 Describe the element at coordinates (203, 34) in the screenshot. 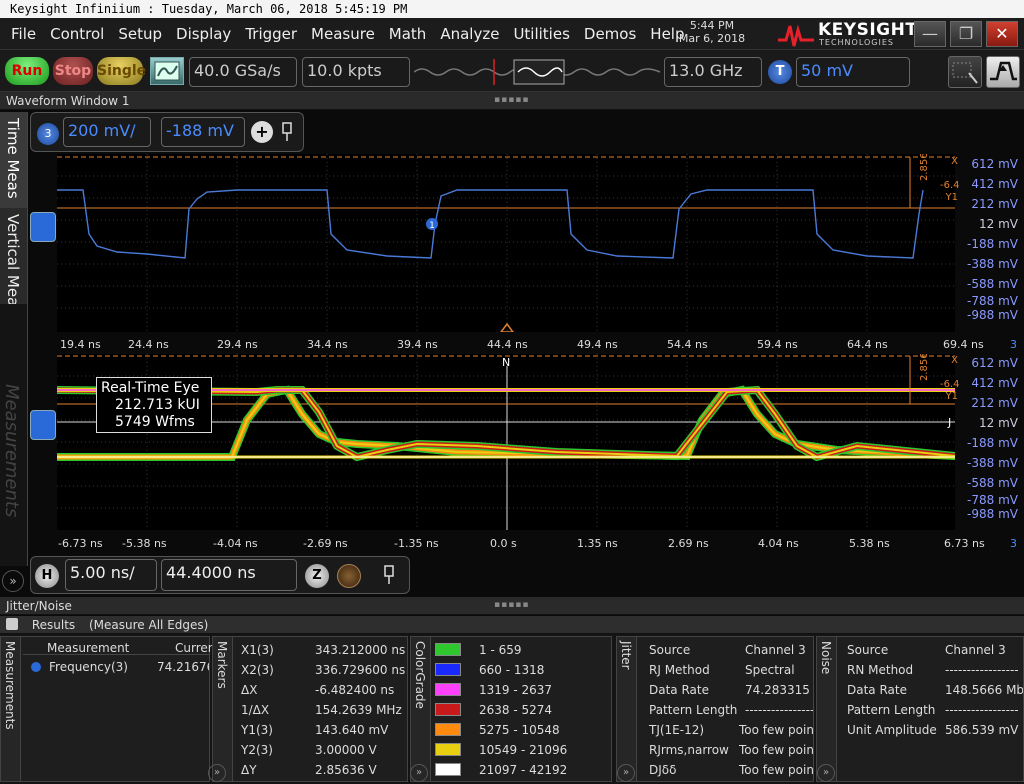

I see `menu-display: Display` at that location.